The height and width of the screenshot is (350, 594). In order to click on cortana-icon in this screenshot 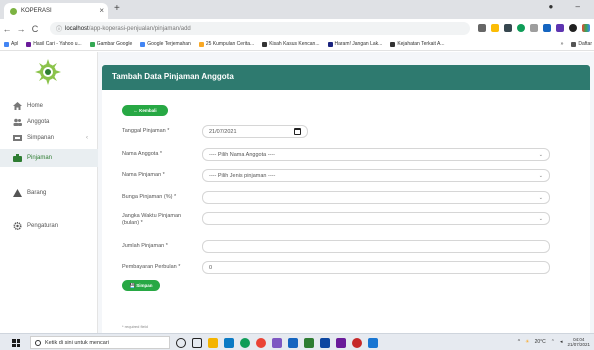, I will do `click(181, 343)`.